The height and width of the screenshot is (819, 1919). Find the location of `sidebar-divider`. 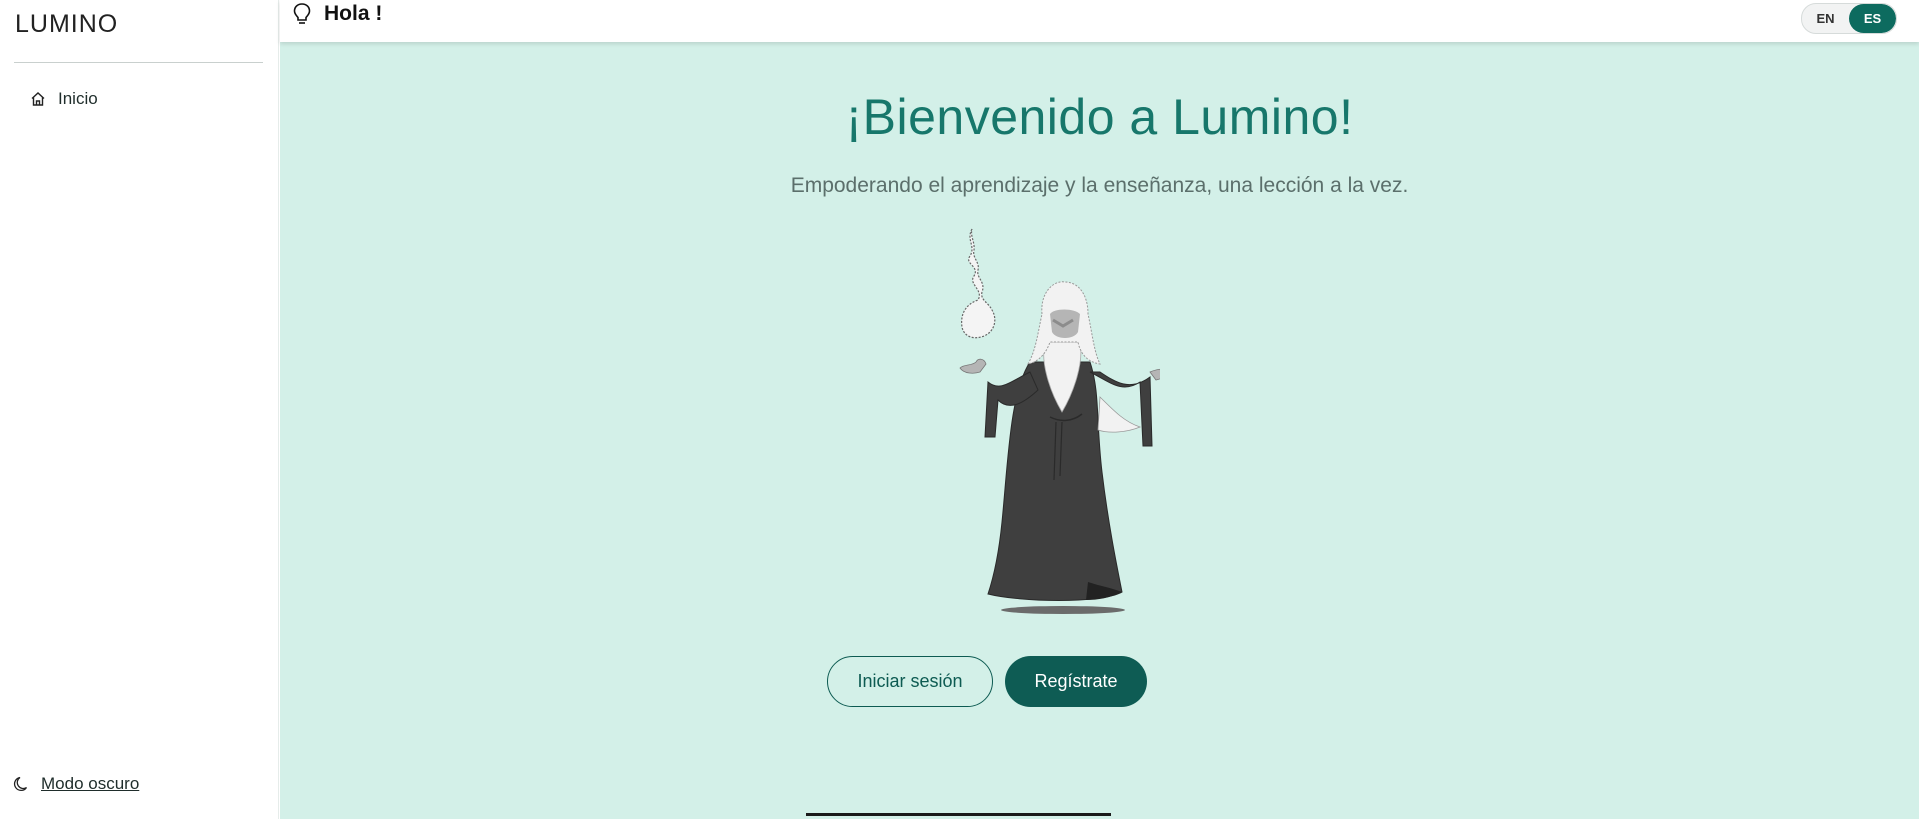

sidebar-divider is located at coordinates (138, 62).